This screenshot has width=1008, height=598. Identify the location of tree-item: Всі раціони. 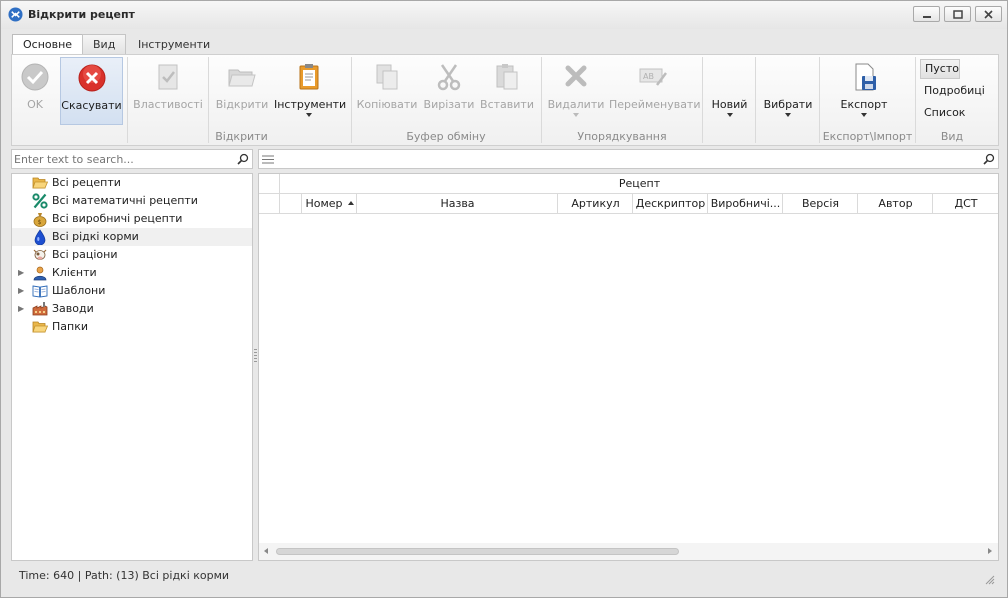
(132, 255).